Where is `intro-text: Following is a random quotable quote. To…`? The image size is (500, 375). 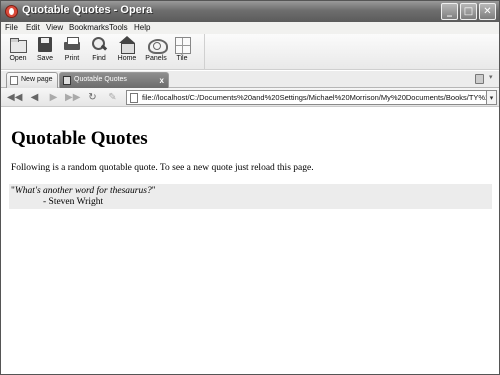
intro-text: Following is a random quotable quote. To… is located at coordinates (162, 168).